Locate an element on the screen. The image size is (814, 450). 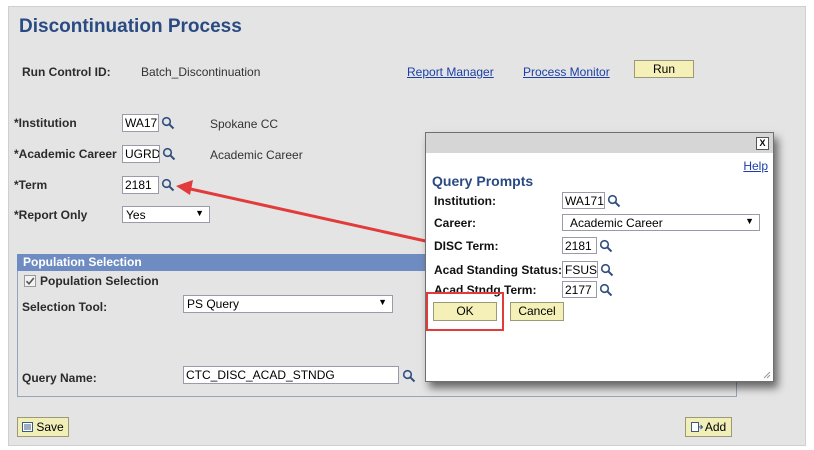
query-name-field: CTC_DISC_ACAD_STNDG is located at coordinates (291, 375).